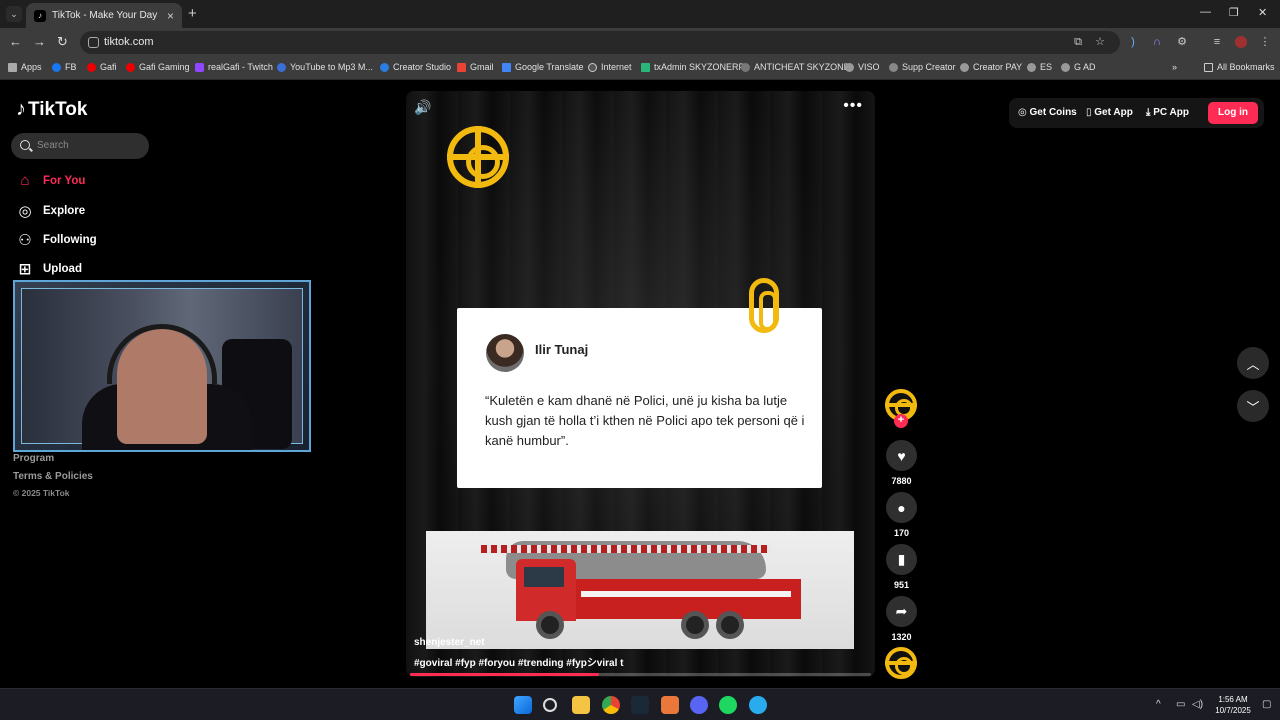  Describe the element at coordinates (1100, 42) in the screenshot. I see `bookmark-star-icon: ☆` at that location.